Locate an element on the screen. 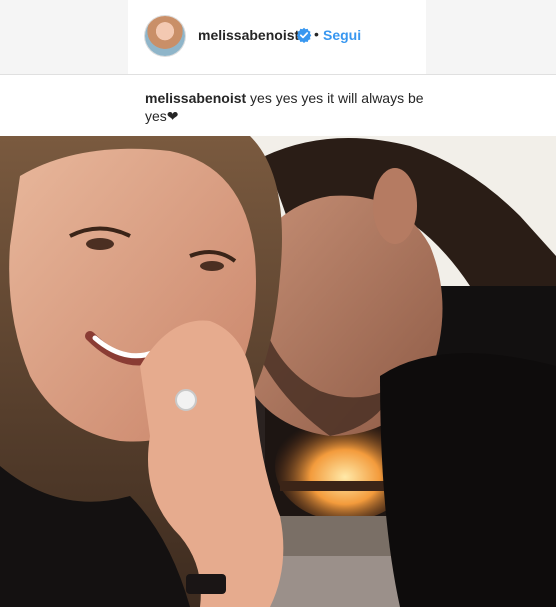 Image resolution: width=556 pixels, height=607 pixels. verified-badge-icon is located at coordinates (304, 35).